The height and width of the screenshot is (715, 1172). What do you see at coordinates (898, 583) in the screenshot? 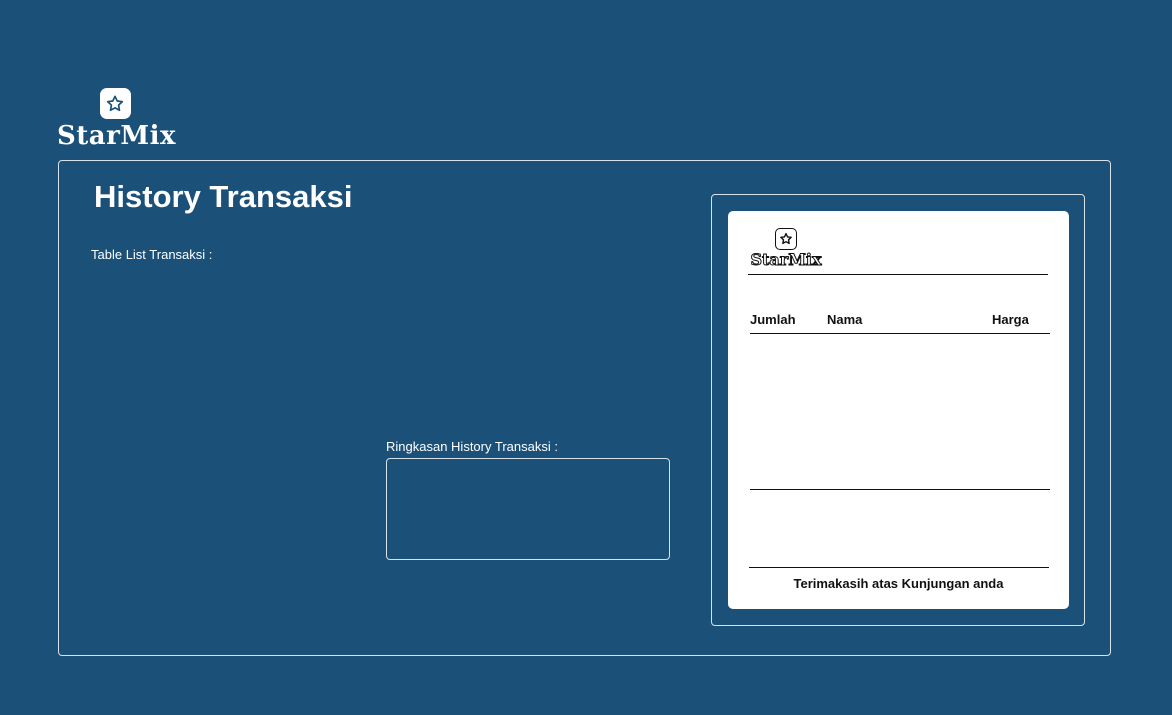
I see `receipt-thanks: Terimakasih atas Kunjungan anda` at bounding box center [898, 583].